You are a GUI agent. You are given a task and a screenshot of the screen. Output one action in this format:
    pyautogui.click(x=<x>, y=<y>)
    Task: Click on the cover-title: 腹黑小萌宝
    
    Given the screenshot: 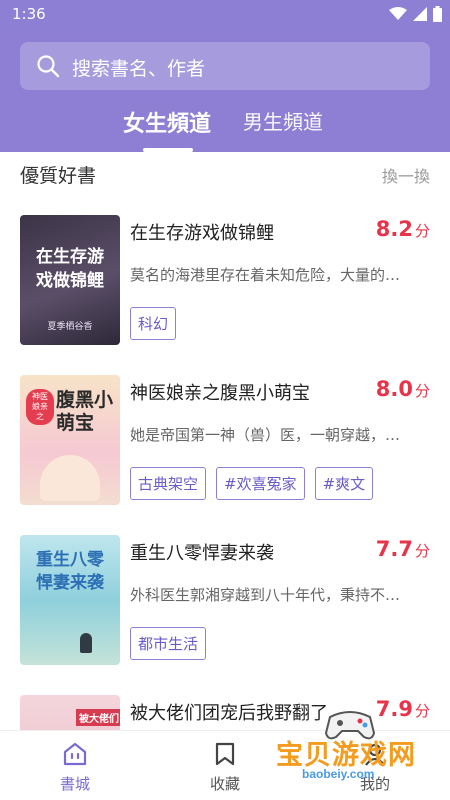 What is the action you would take?
    pyautogui.click(x=85, y=411)
    